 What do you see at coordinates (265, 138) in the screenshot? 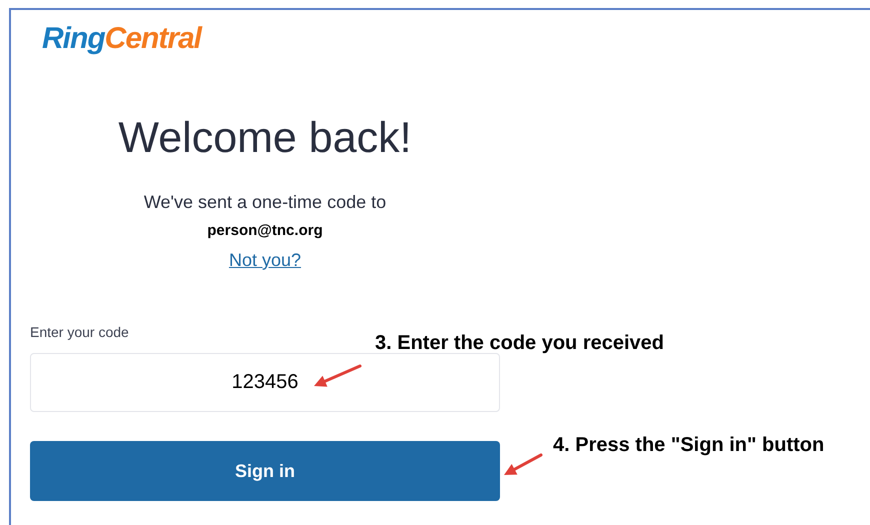
I see `welcome-heading: Welcome back!` at bounding box center [265, 138].